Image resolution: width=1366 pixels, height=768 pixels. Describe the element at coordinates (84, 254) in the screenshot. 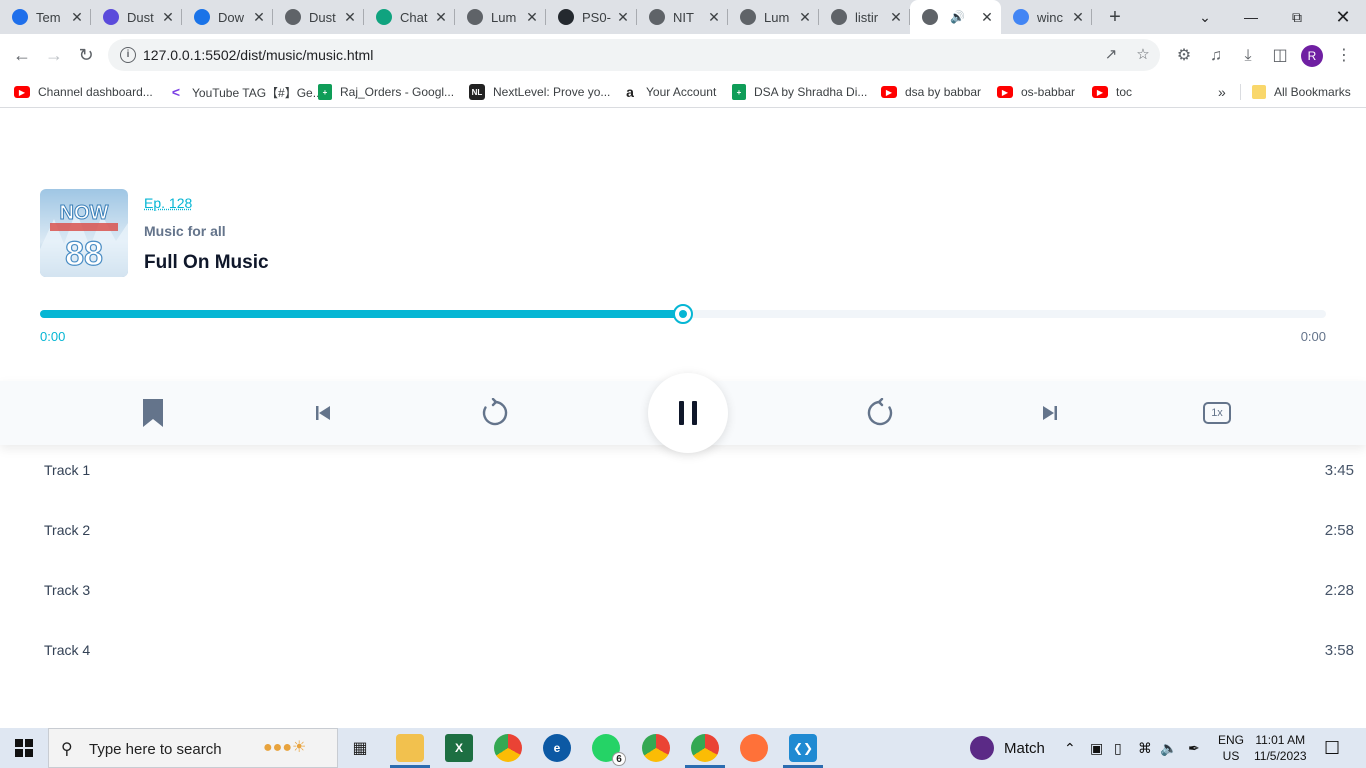

I see `svg-text: 88` at that location.